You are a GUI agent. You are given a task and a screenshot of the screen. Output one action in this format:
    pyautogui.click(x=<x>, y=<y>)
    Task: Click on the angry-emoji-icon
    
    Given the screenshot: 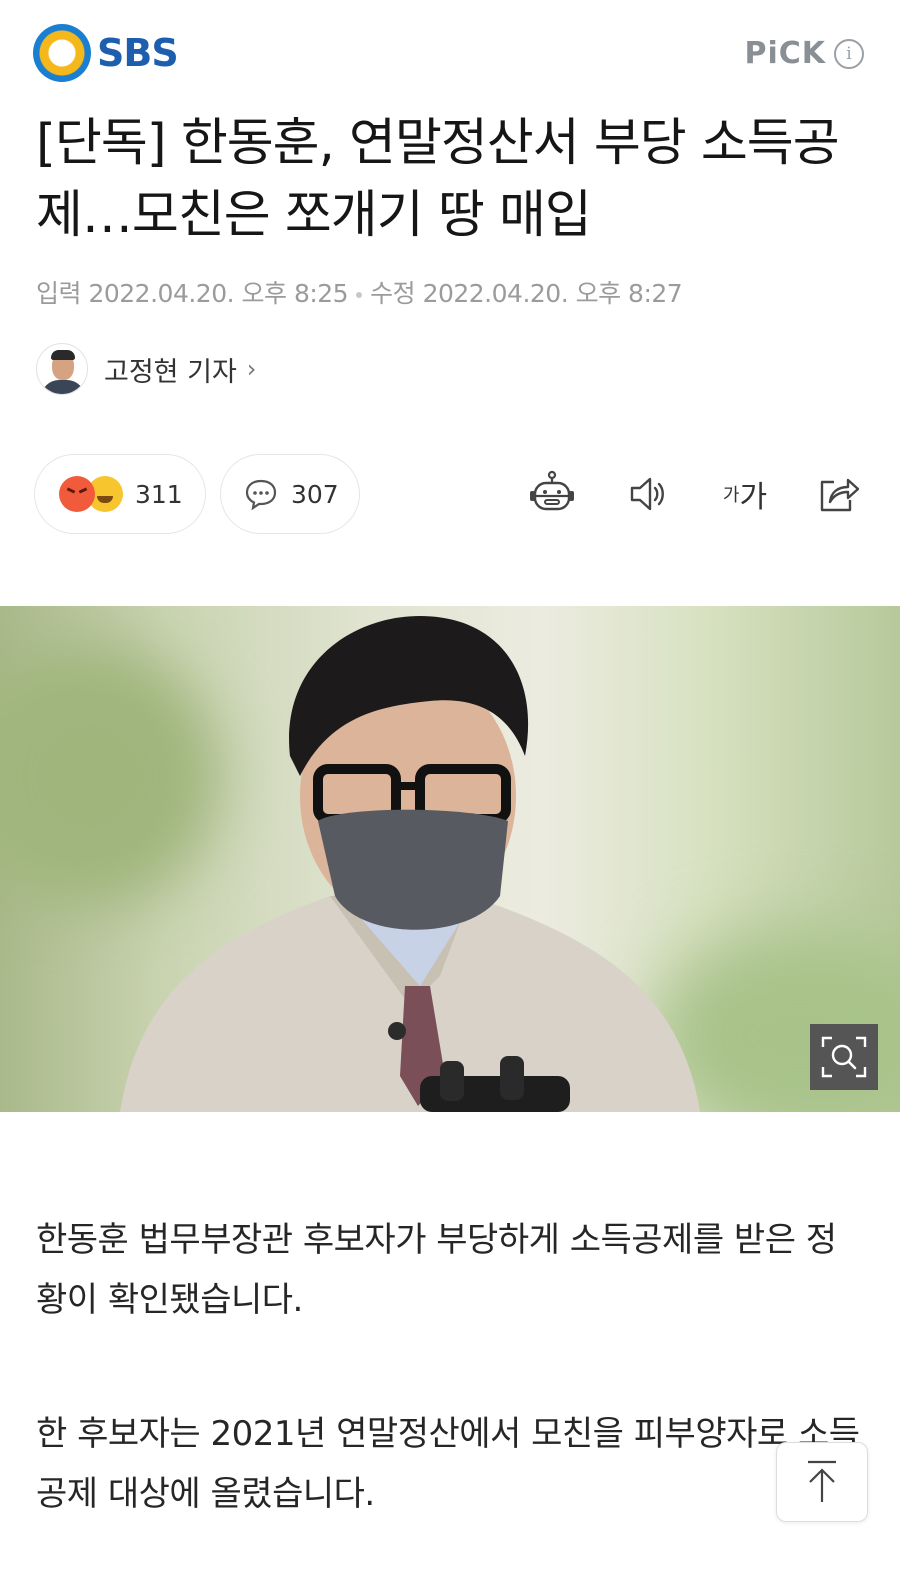 What is the action you would take?
    pyautogui.click(x=77, y=494)
    